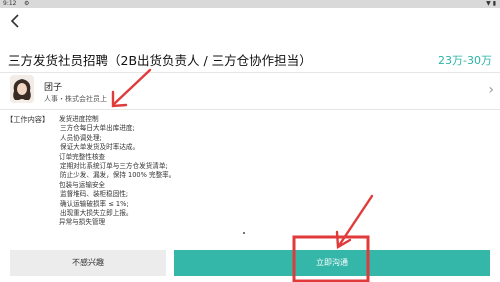 This screenshot has width=500, height=282. I want to click on status-time: 9:12, so click(10, 3).